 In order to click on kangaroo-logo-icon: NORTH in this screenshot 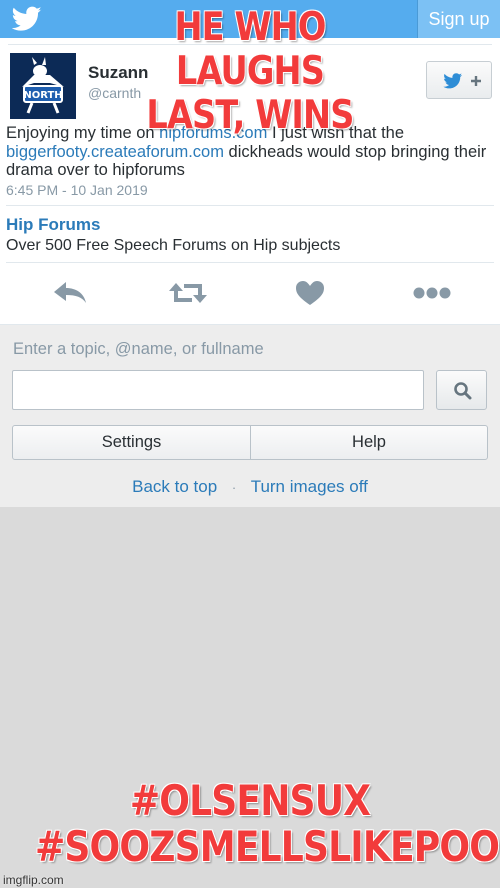, I will do `click(43, 85)`.